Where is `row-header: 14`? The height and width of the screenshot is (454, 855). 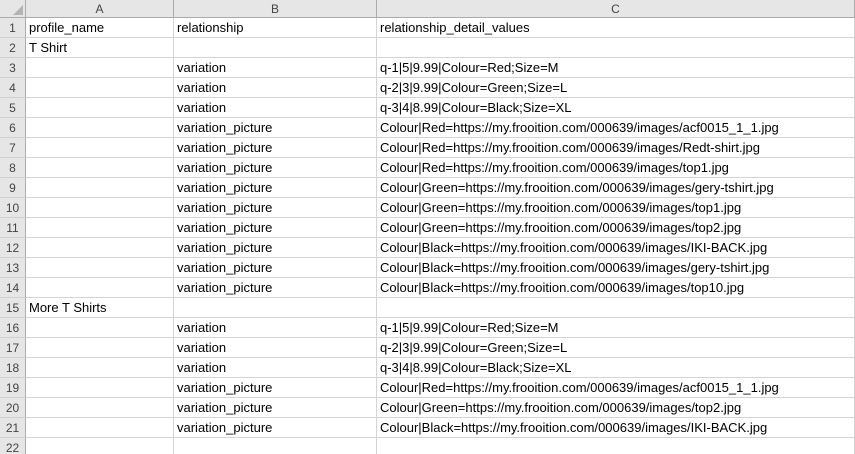 row-header: 14 is located at coordinates (13, 288).